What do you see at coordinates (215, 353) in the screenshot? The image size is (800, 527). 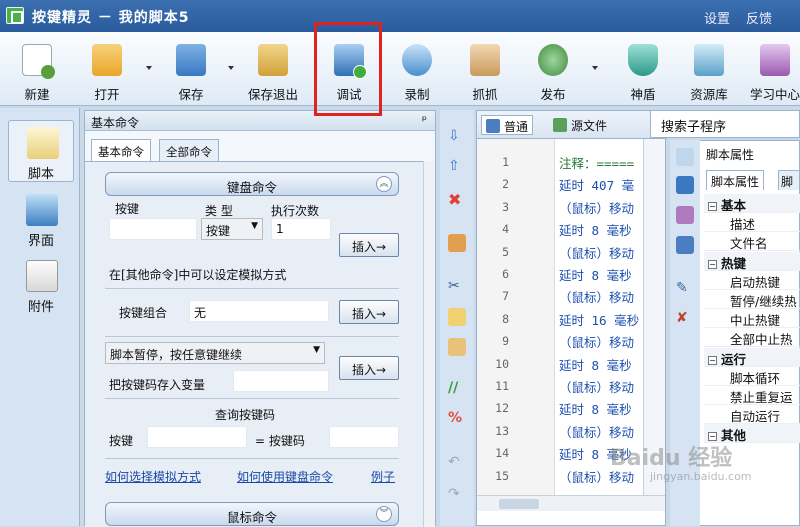 I see `pause-select: 脚本暂停，按任意键继续 ▼` at bounding box center [215, 353].